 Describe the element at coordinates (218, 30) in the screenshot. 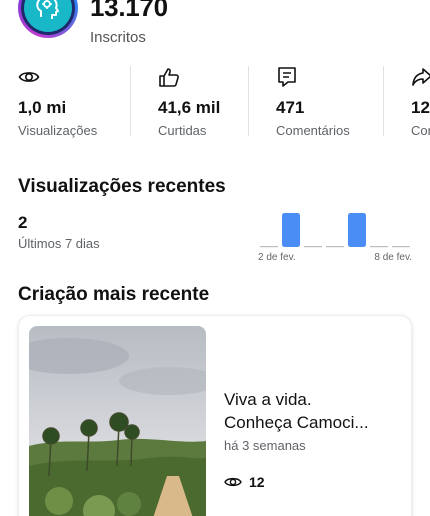

I see `channel-header: 13.170 Inscritos` at that location.